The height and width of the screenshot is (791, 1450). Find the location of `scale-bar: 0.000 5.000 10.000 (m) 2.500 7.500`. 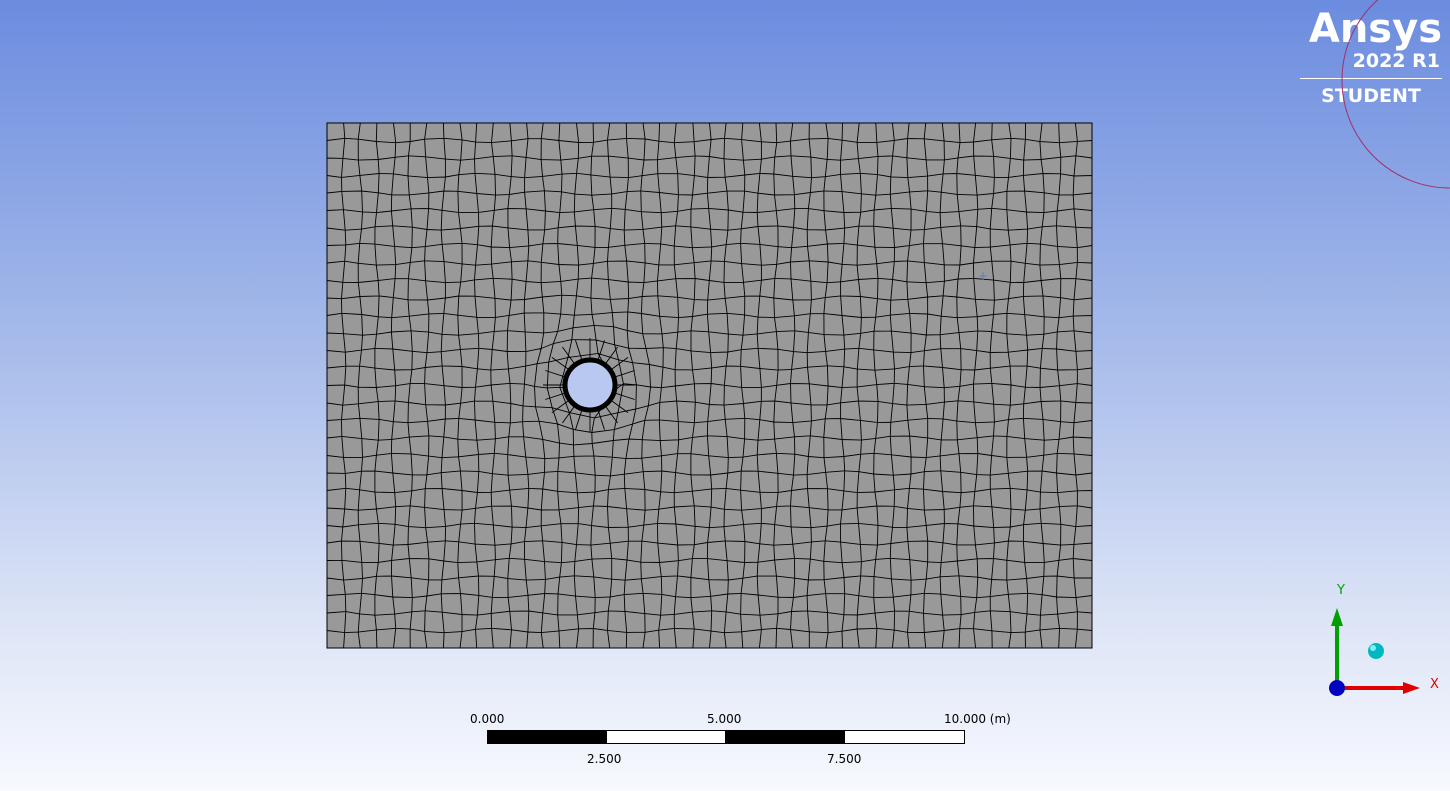

scale-bar: 0.000 5.000 10.000 (m) 2.500 7.500 is located at coordinates (750, 742).